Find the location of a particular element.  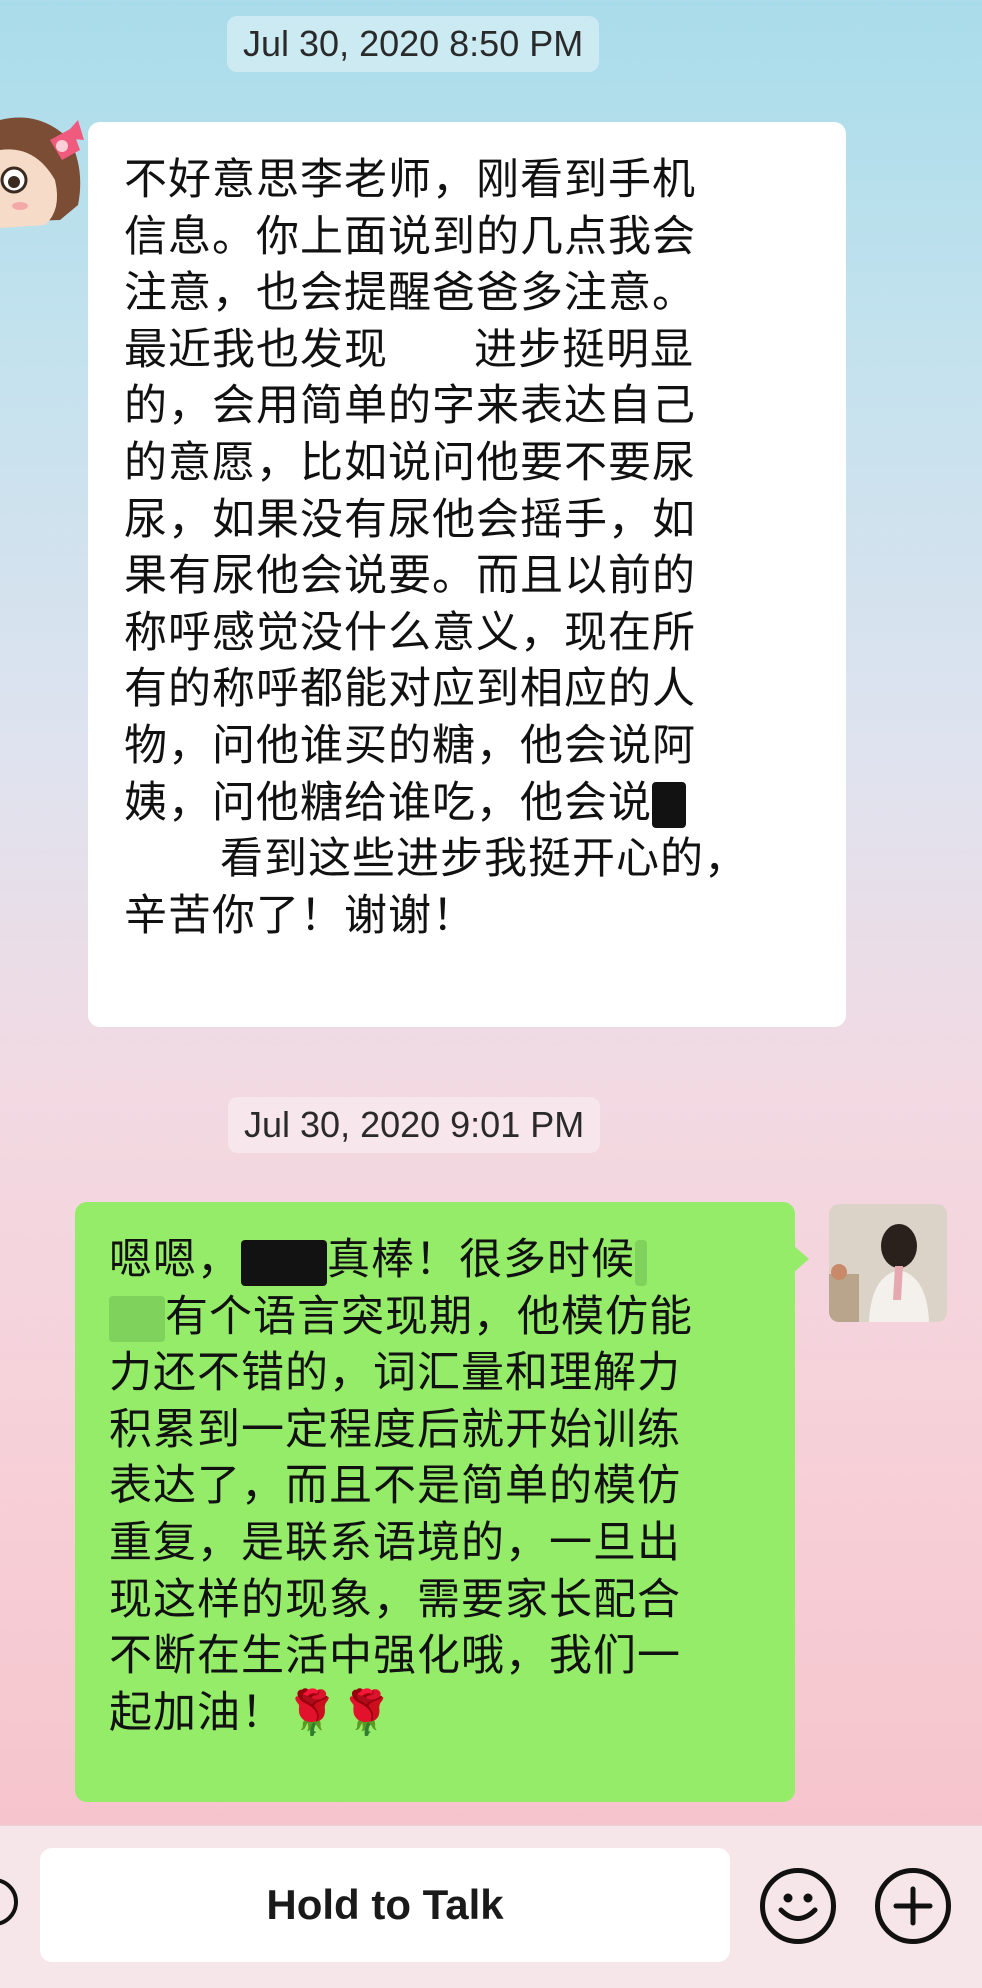

message-fragment: 真棒！很多时候 is located at coordinates (481, 1260).